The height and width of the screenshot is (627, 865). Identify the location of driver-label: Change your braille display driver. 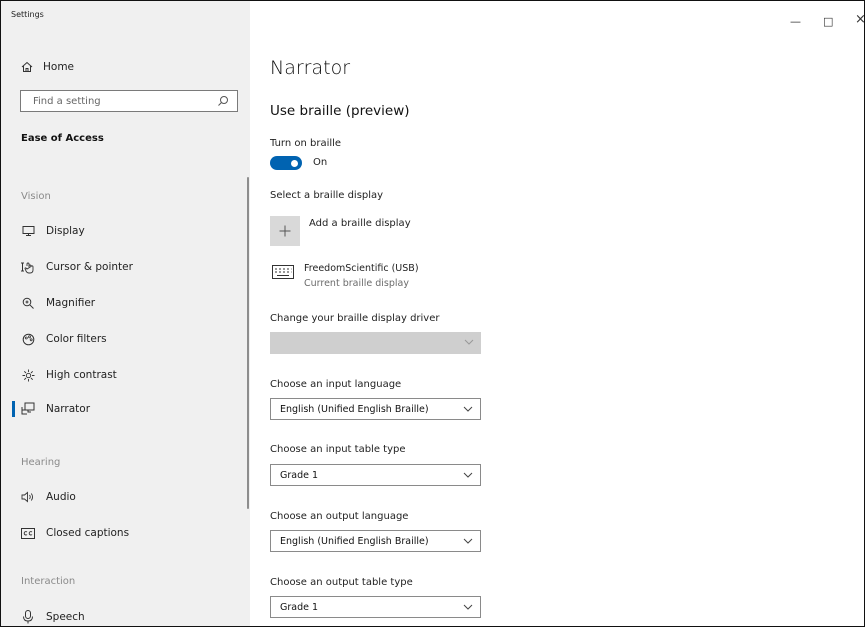
(355, 318).